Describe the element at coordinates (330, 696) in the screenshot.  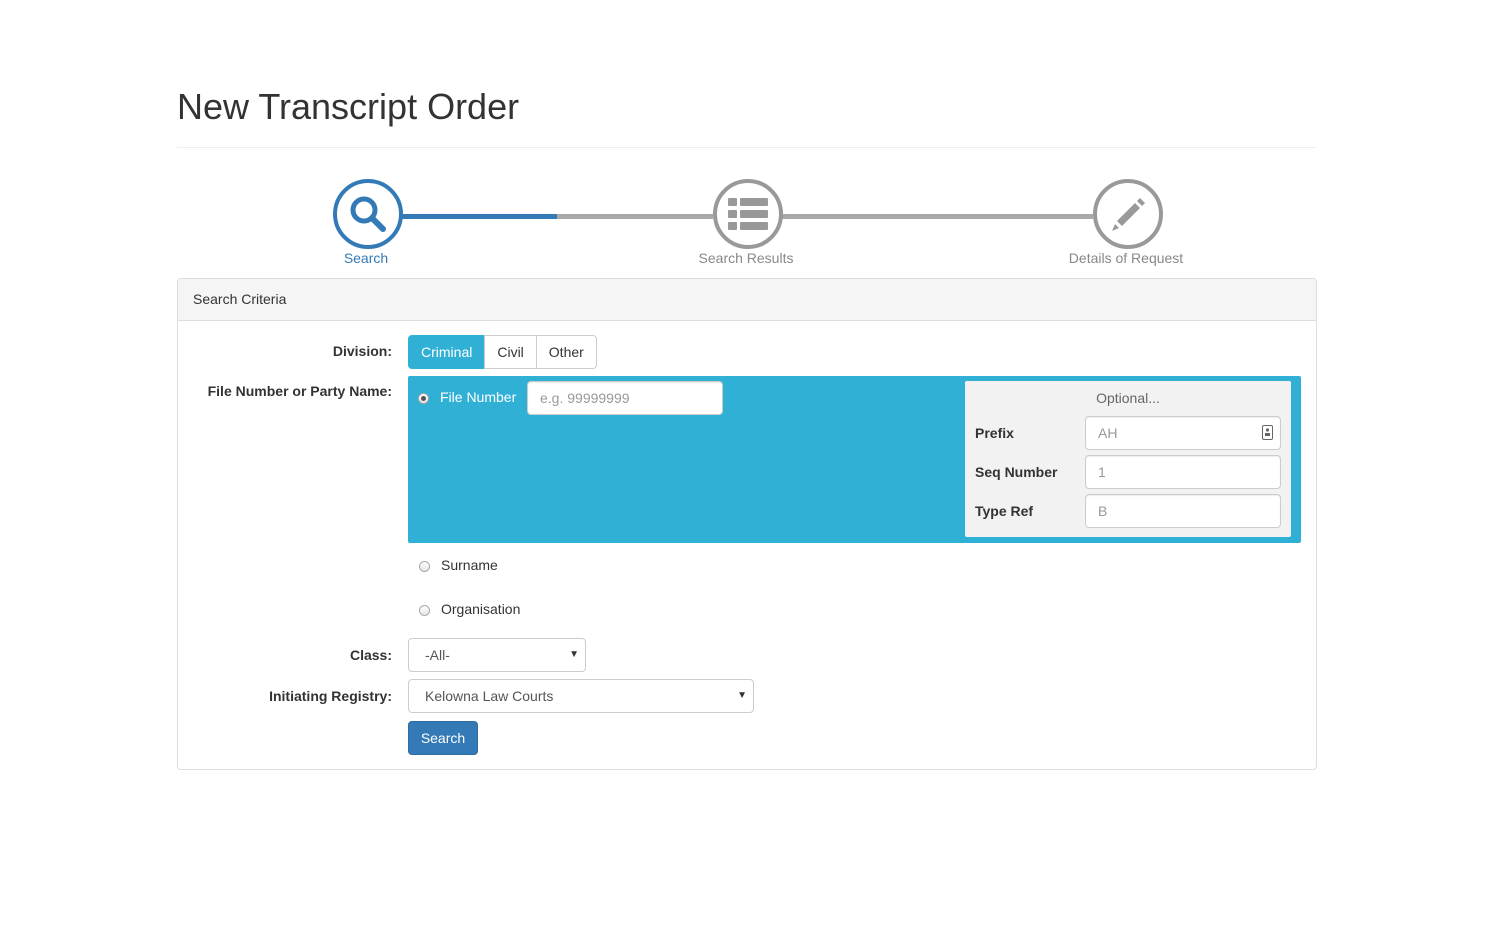
I see `registry-label: Initiating Registry:` at that location.